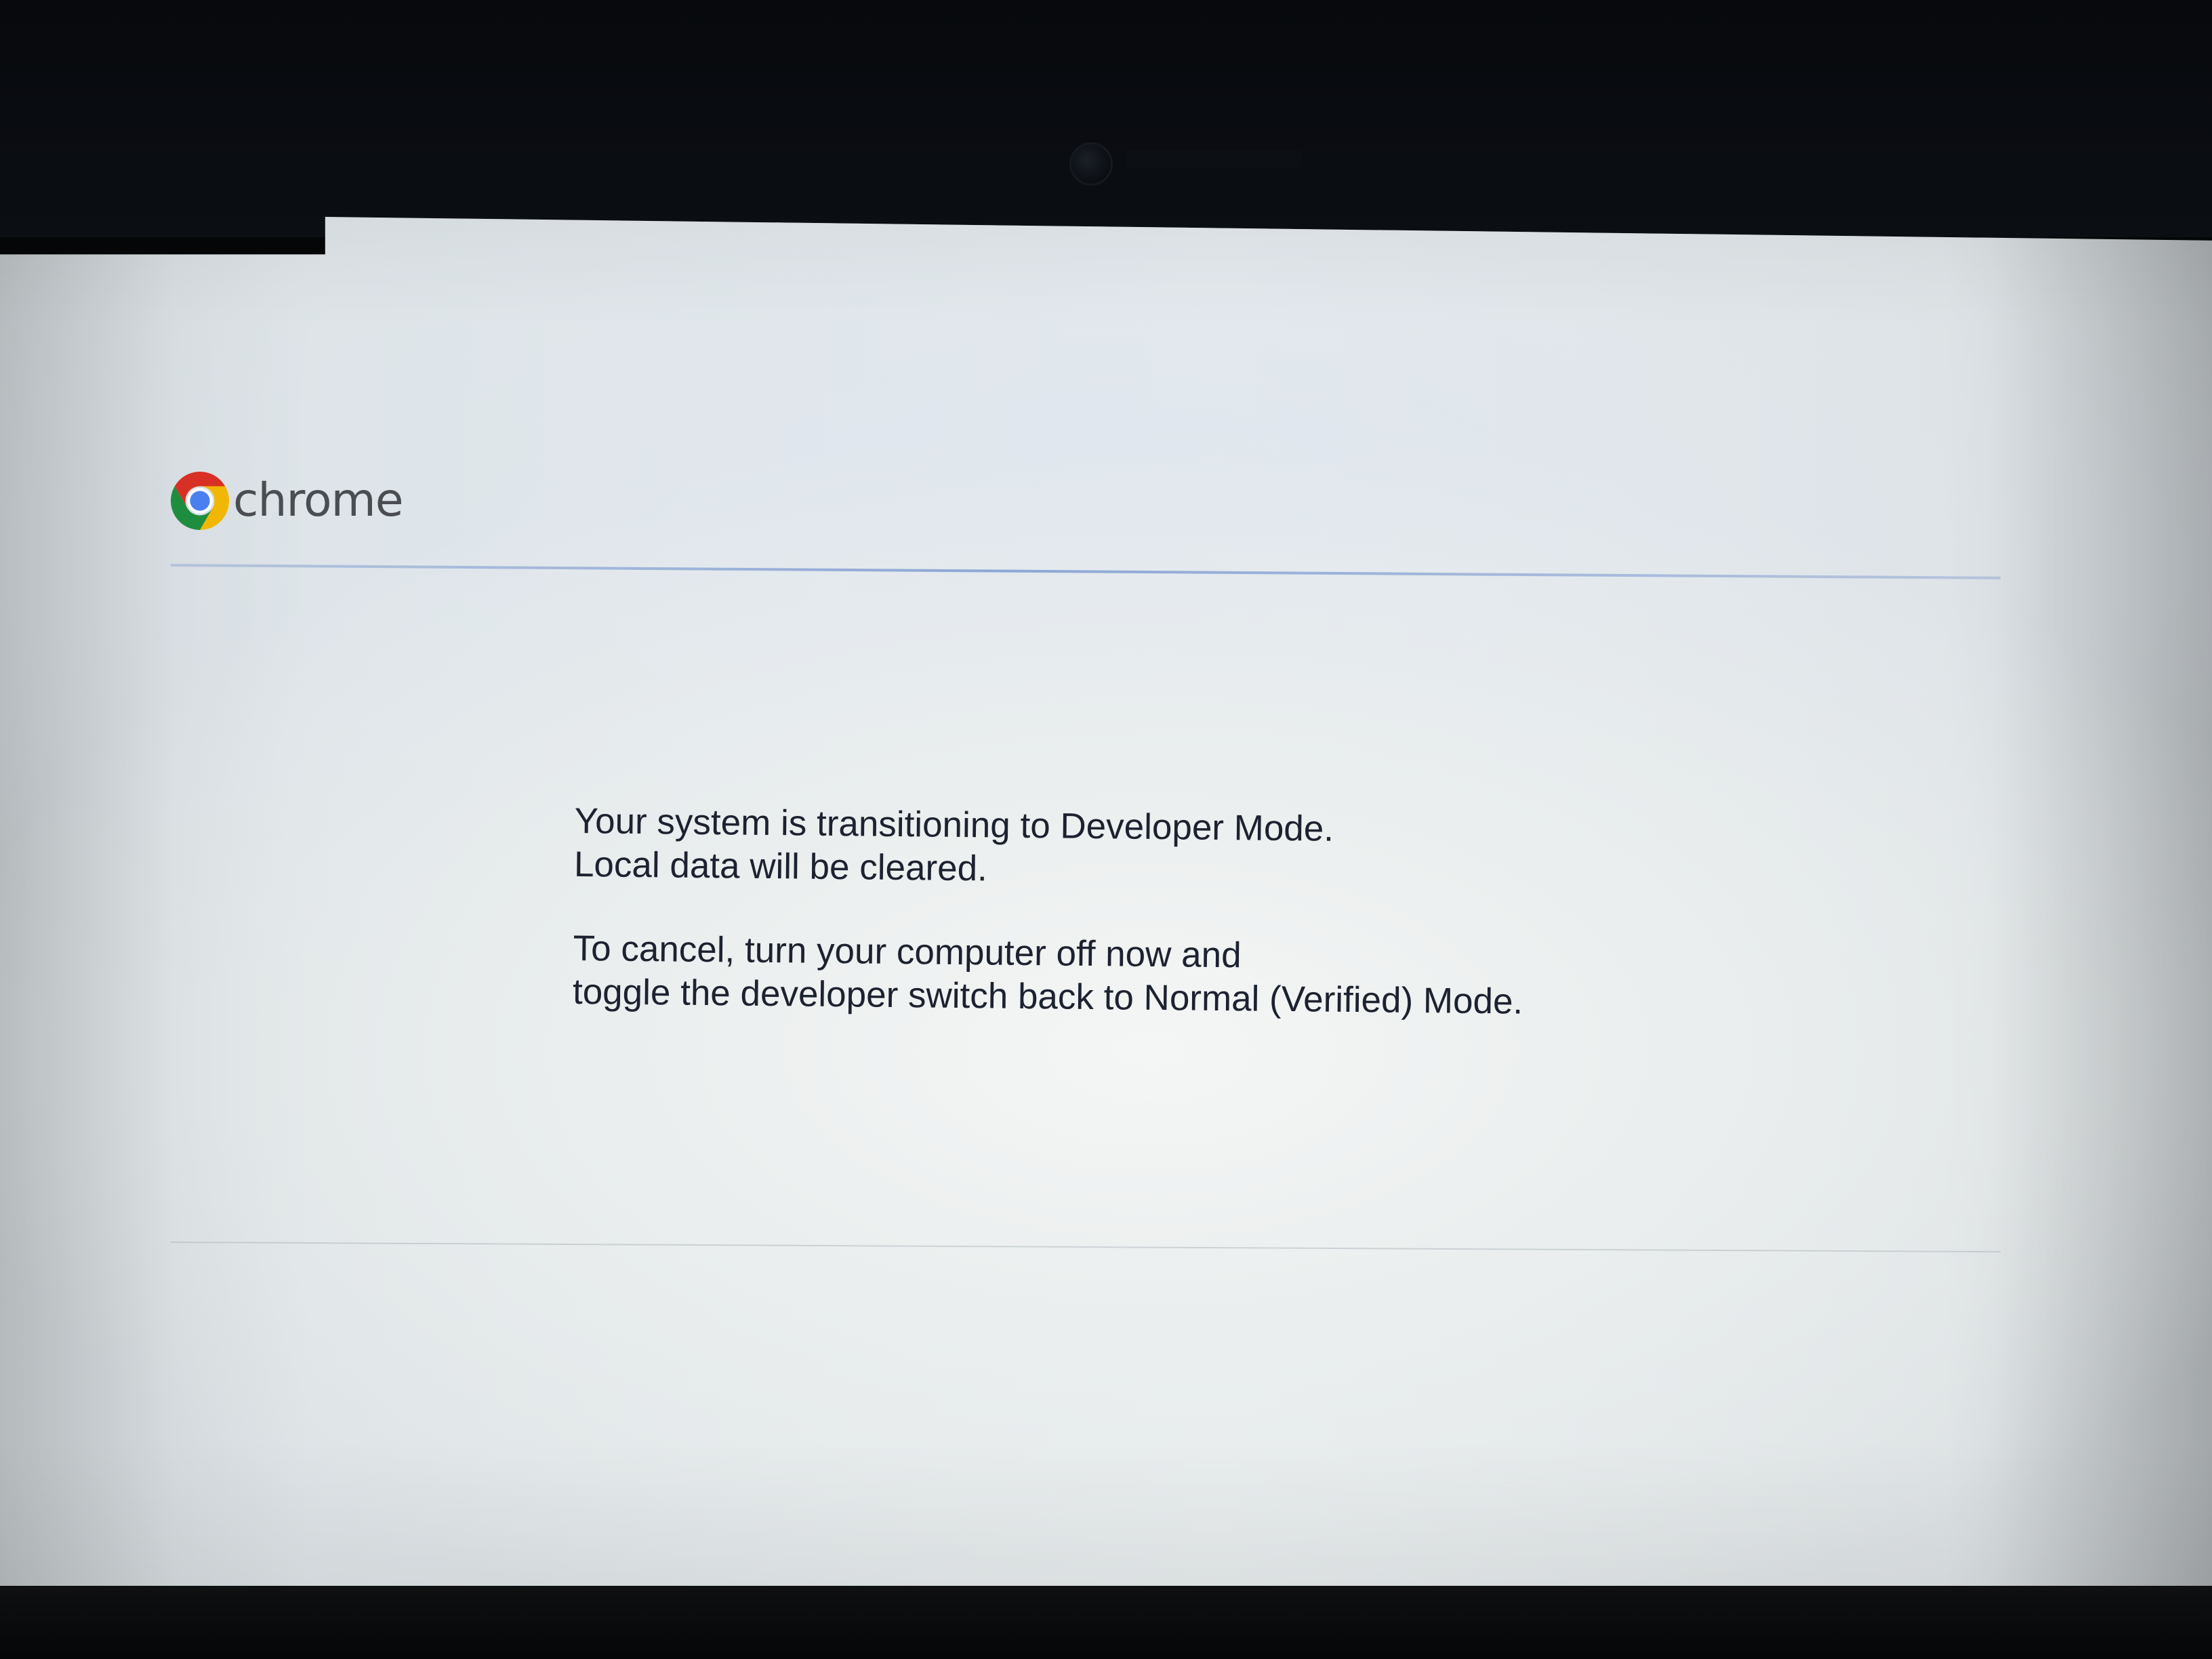 The height and width of the screenshot is (1659, 2212). What do you see at coordinates (1106, 1623) in the screenshot?
I see `laptop-bezel-bottom` at bounding box center [1106, 1623].